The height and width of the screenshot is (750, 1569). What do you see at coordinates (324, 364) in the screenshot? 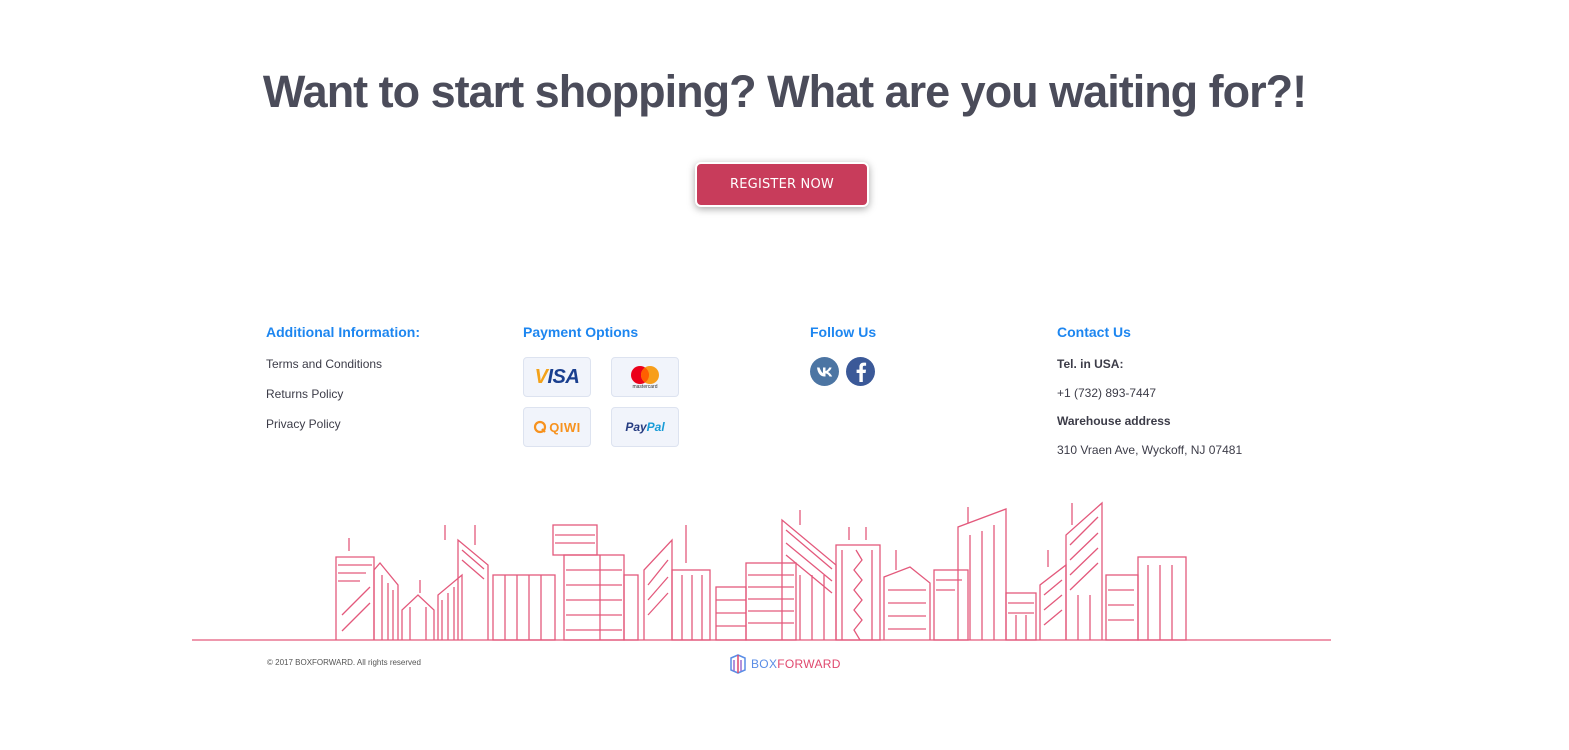
I see `terms-link: Terms and Conditions` at bounding box center [324, 364].